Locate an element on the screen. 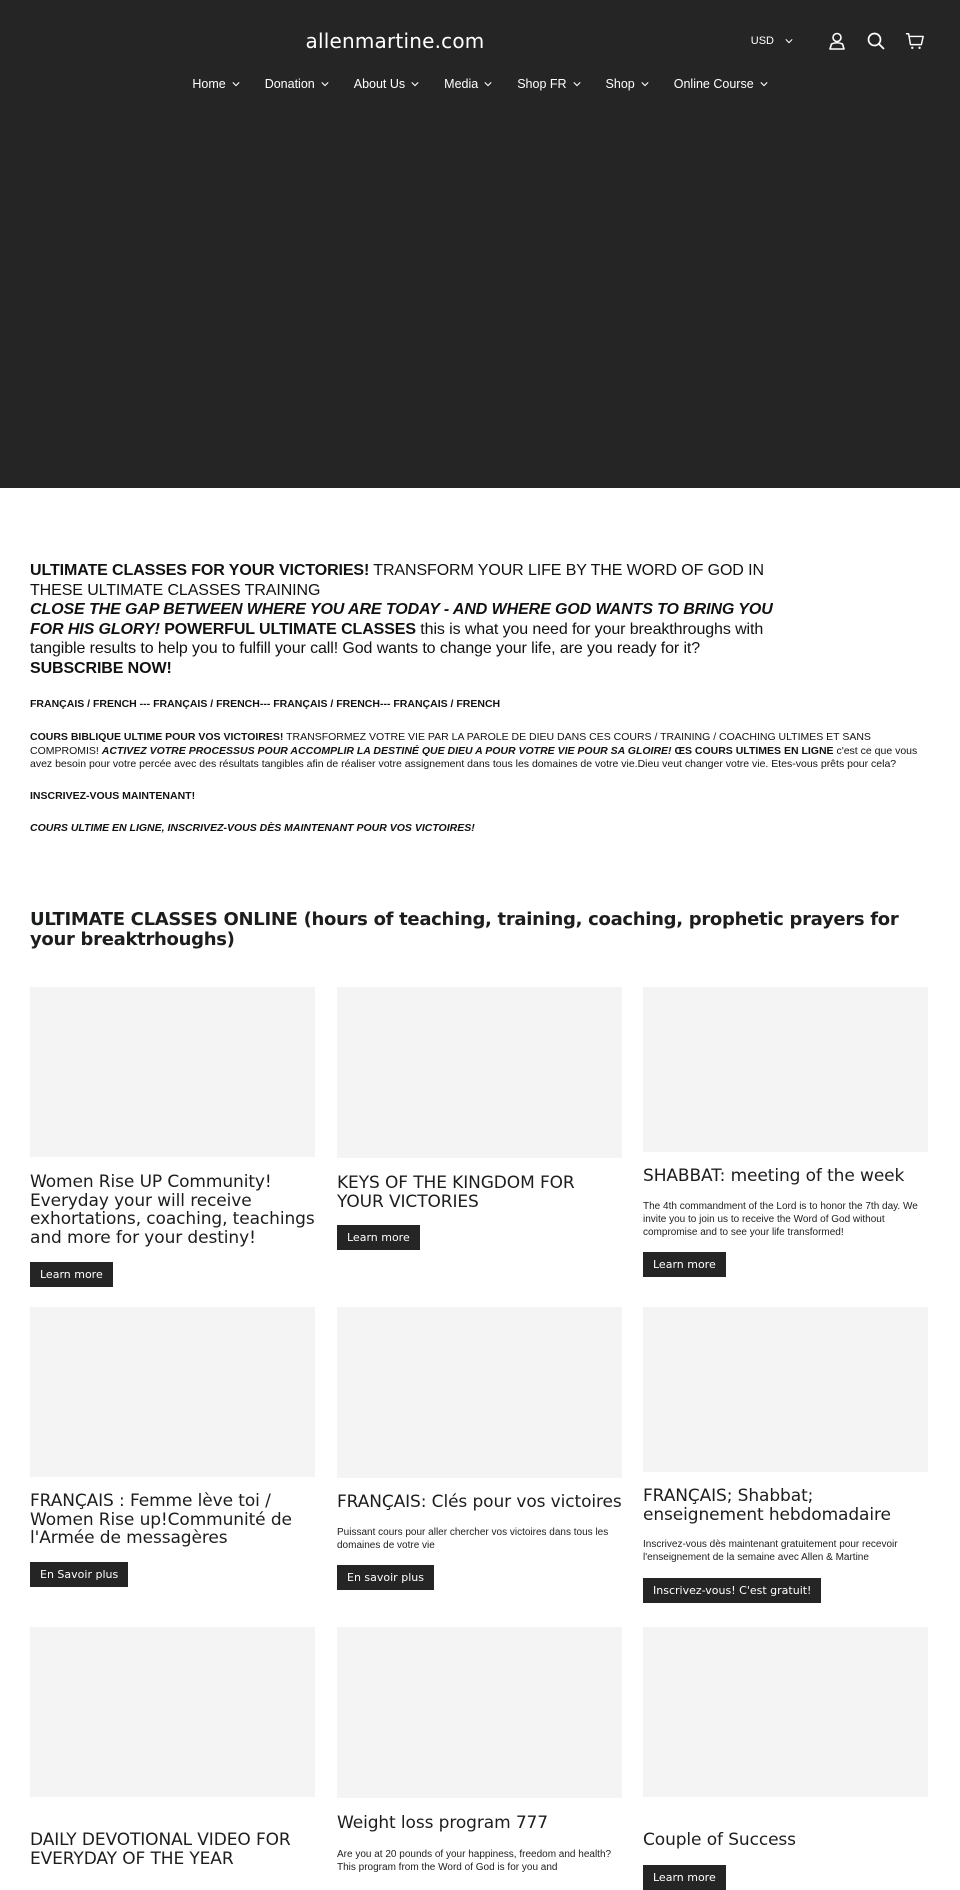 The height and width of the screenshot is (1890, 960). nav-item-online-course: Online Course is located at coordinates (720, 84).